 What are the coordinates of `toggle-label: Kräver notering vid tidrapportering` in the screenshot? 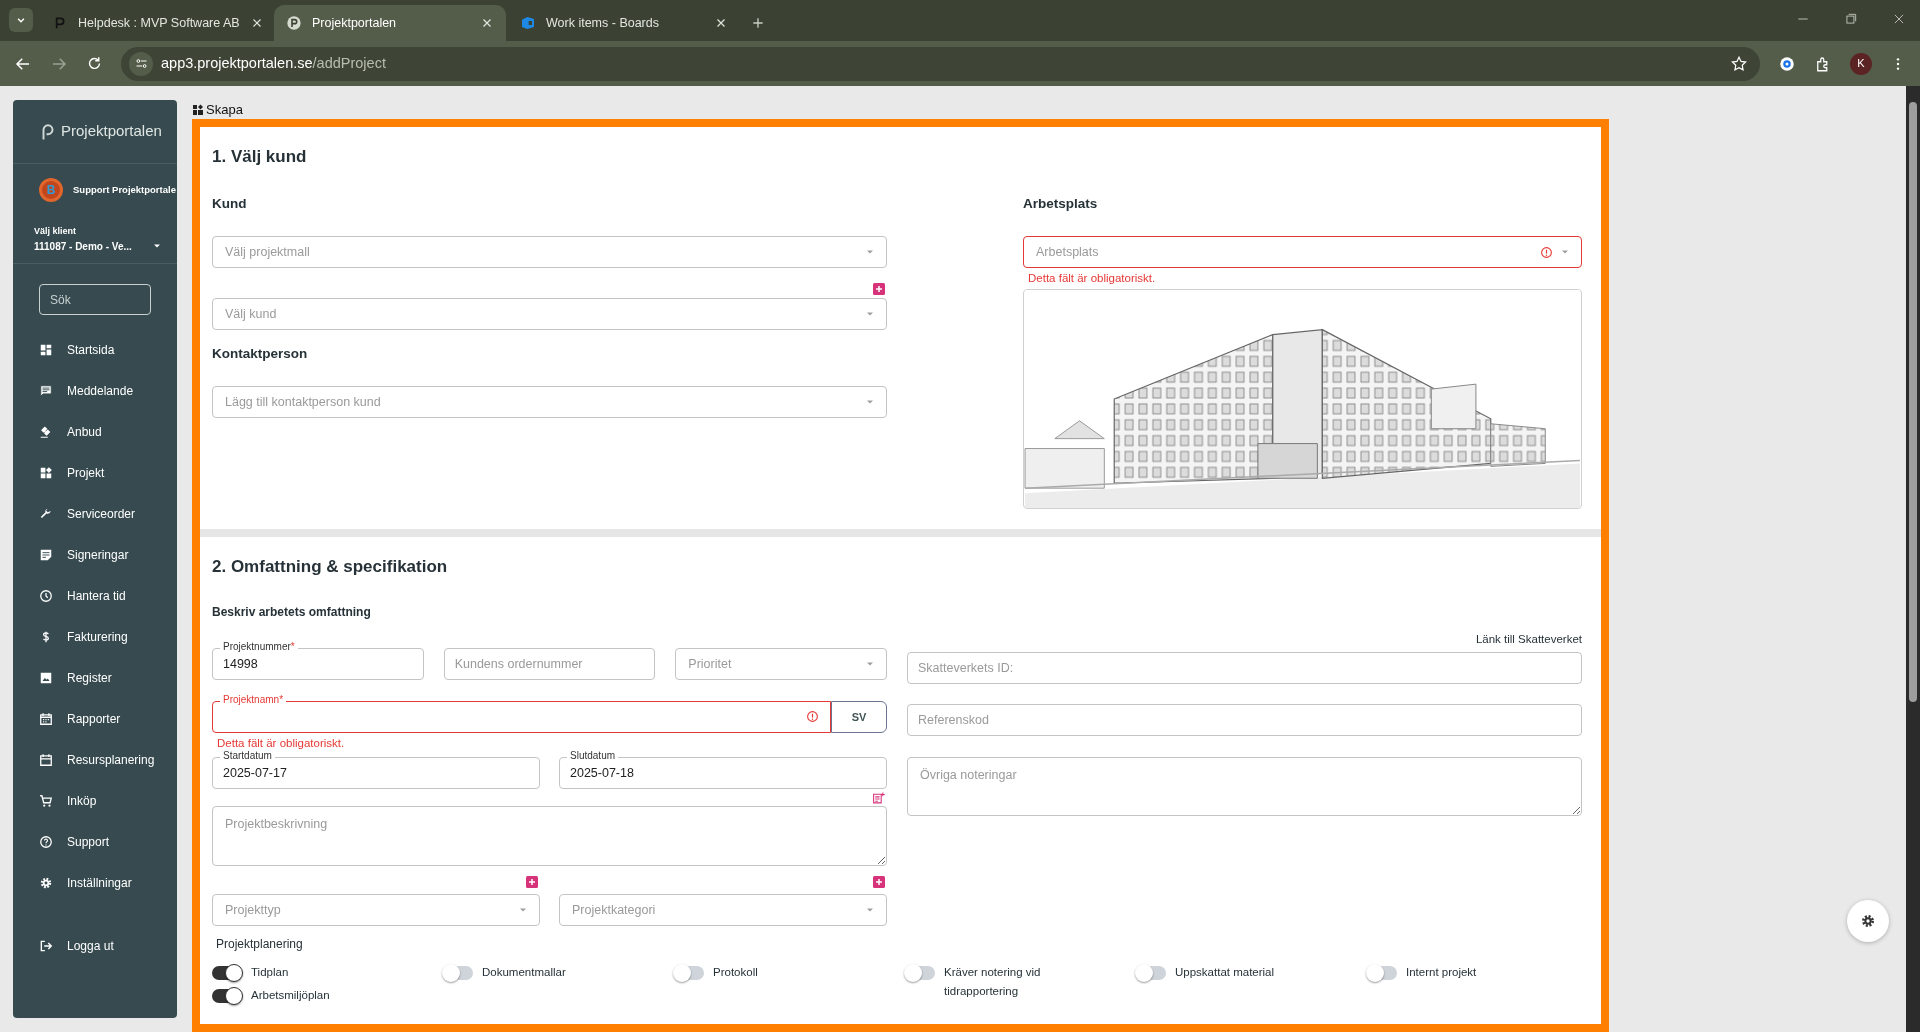 It's located at (993, 982).